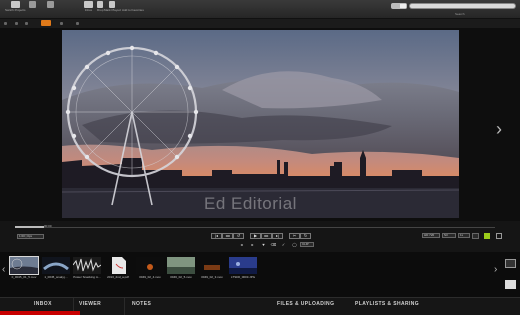  What do you see at coordinates (277, 236) in the screenshot?
I see `go-to-end-button: ▸|` at bounding box center [277, 236].